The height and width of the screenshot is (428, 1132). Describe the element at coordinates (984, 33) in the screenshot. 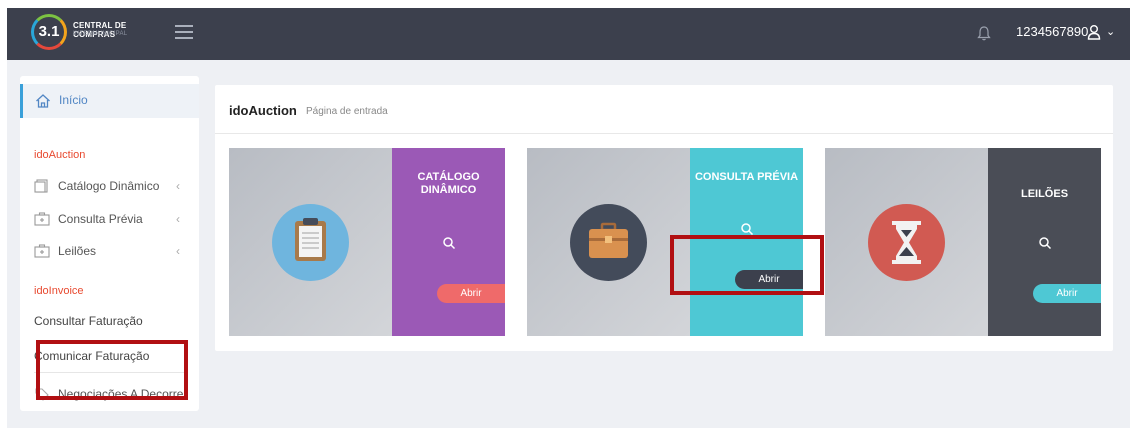

I see `bell-icon` at that location.